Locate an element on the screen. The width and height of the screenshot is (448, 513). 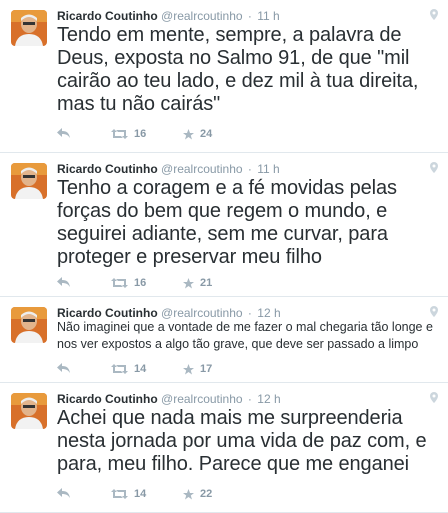
favorite-count: 22 is located at coordinates (206, 494).